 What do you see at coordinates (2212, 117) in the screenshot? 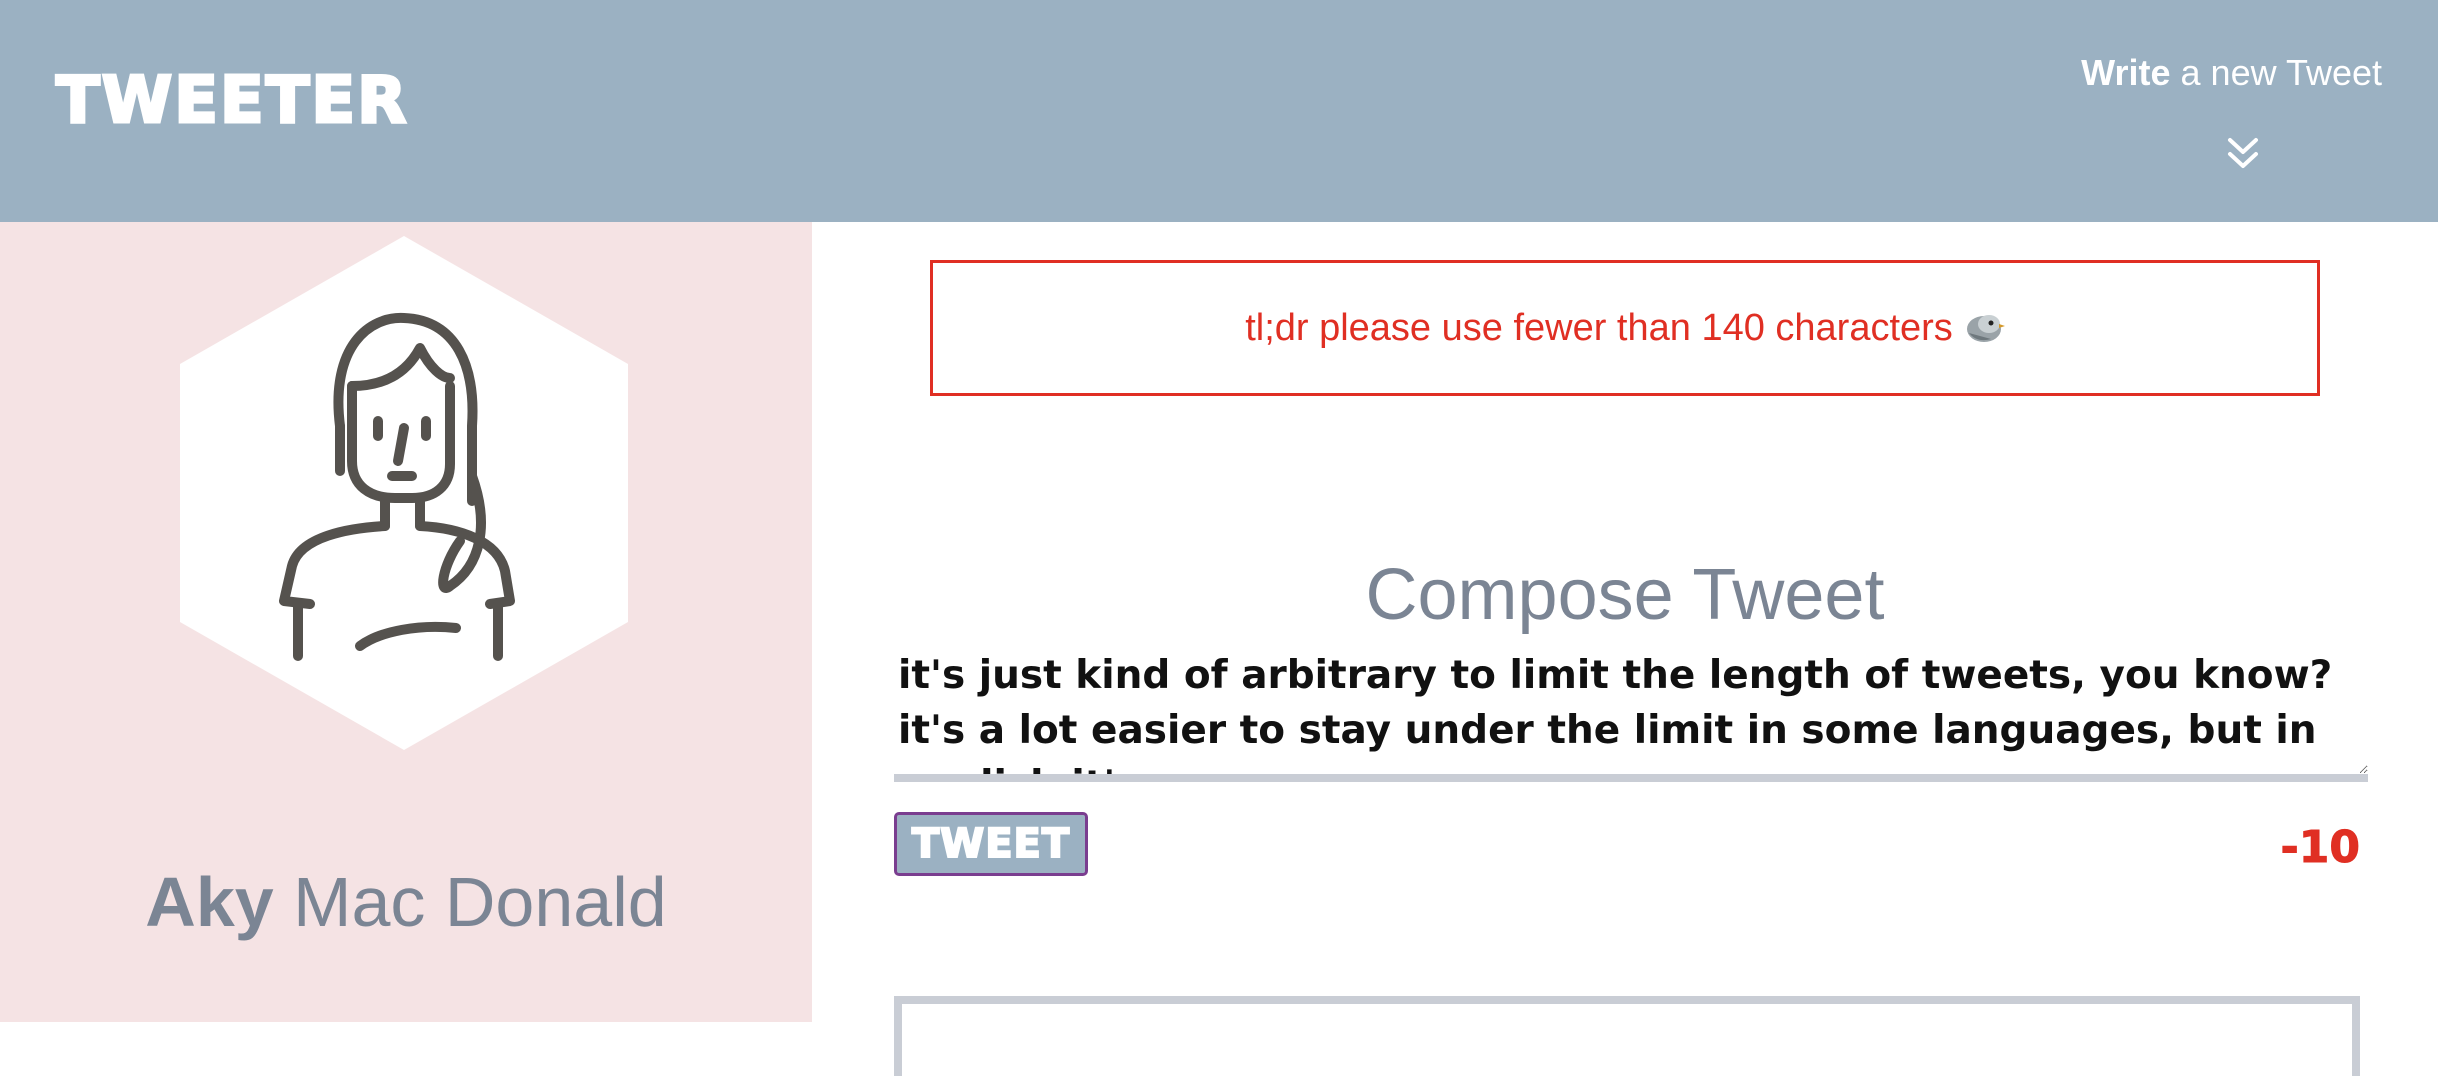
I see `write-new-tweet-toggle: Write a new Tweet` at bounding box center [2212, 117].